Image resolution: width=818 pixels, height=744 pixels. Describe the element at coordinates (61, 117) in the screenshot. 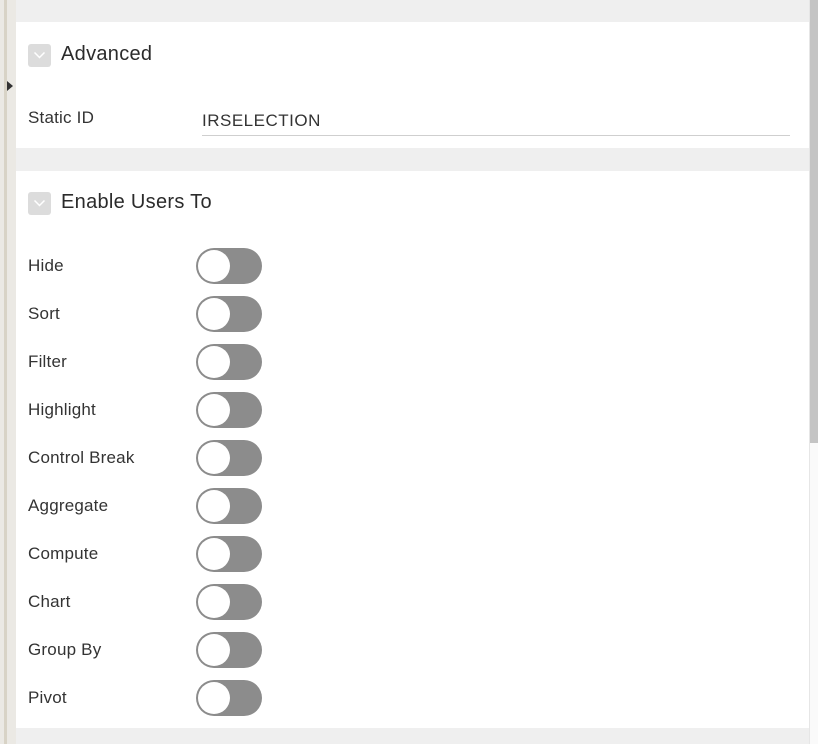

I see `static-id-label: Static ID` at that location.